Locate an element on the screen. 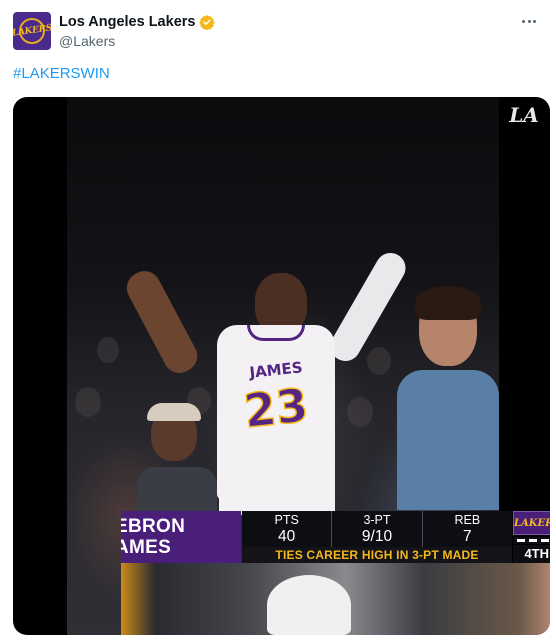 The height and width of the screenshot is (642, 556). display-name: Los Angeles Lakers is located at coordinates (127, 22).